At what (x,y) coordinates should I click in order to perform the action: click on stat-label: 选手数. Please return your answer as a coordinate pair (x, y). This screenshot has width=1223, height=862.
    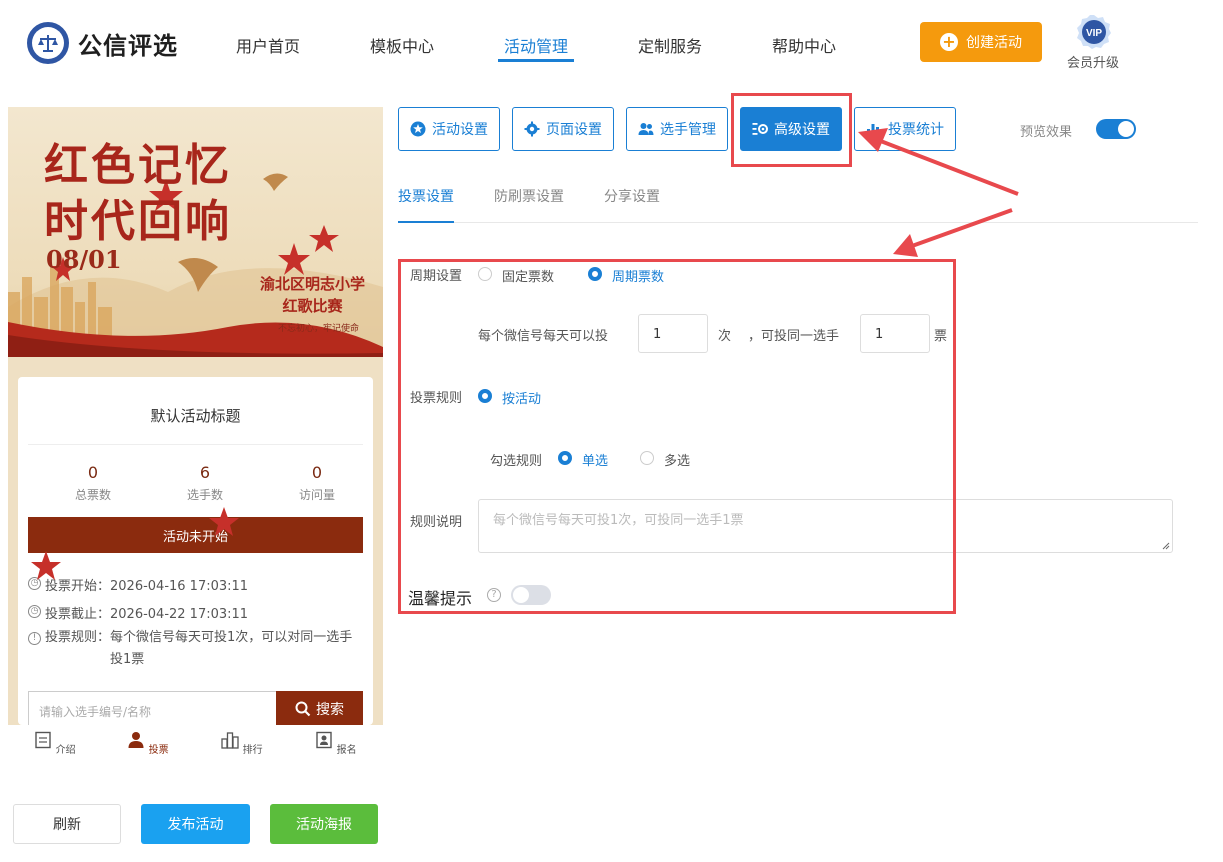
    Looking at the image, I should click on (204, 495).